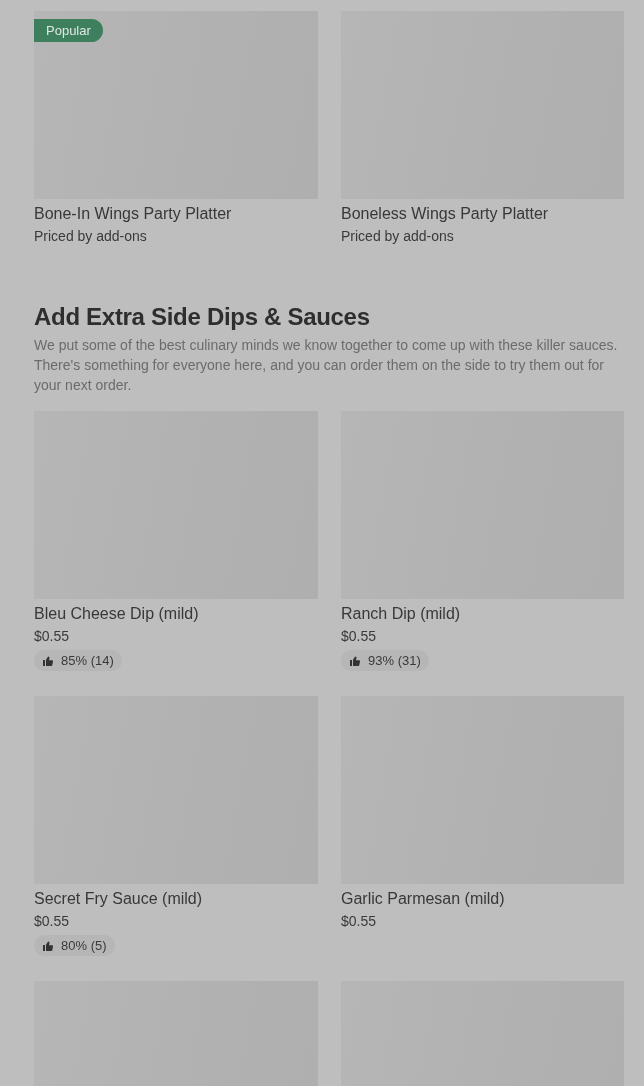  I want to click on section-description: We put some of the best culinary minds we know together to come up with these killer sauces. There's something for everyone here, and you can order them on the side to try them out for your next order., so click(326, 365).